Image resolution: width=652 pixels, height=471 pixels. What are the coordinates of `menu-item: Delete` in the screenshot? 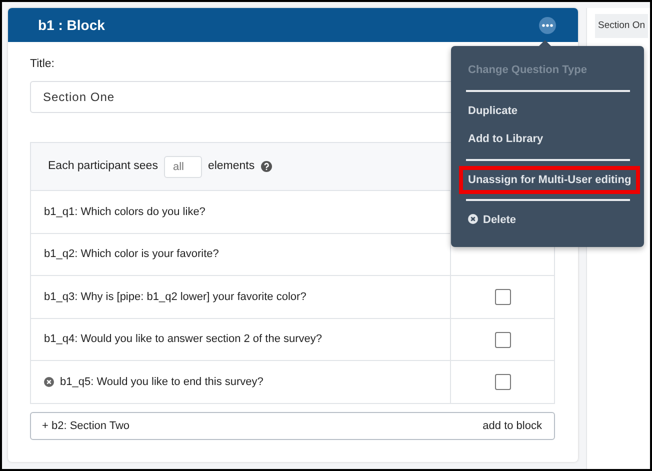 It's located at (492, 220).